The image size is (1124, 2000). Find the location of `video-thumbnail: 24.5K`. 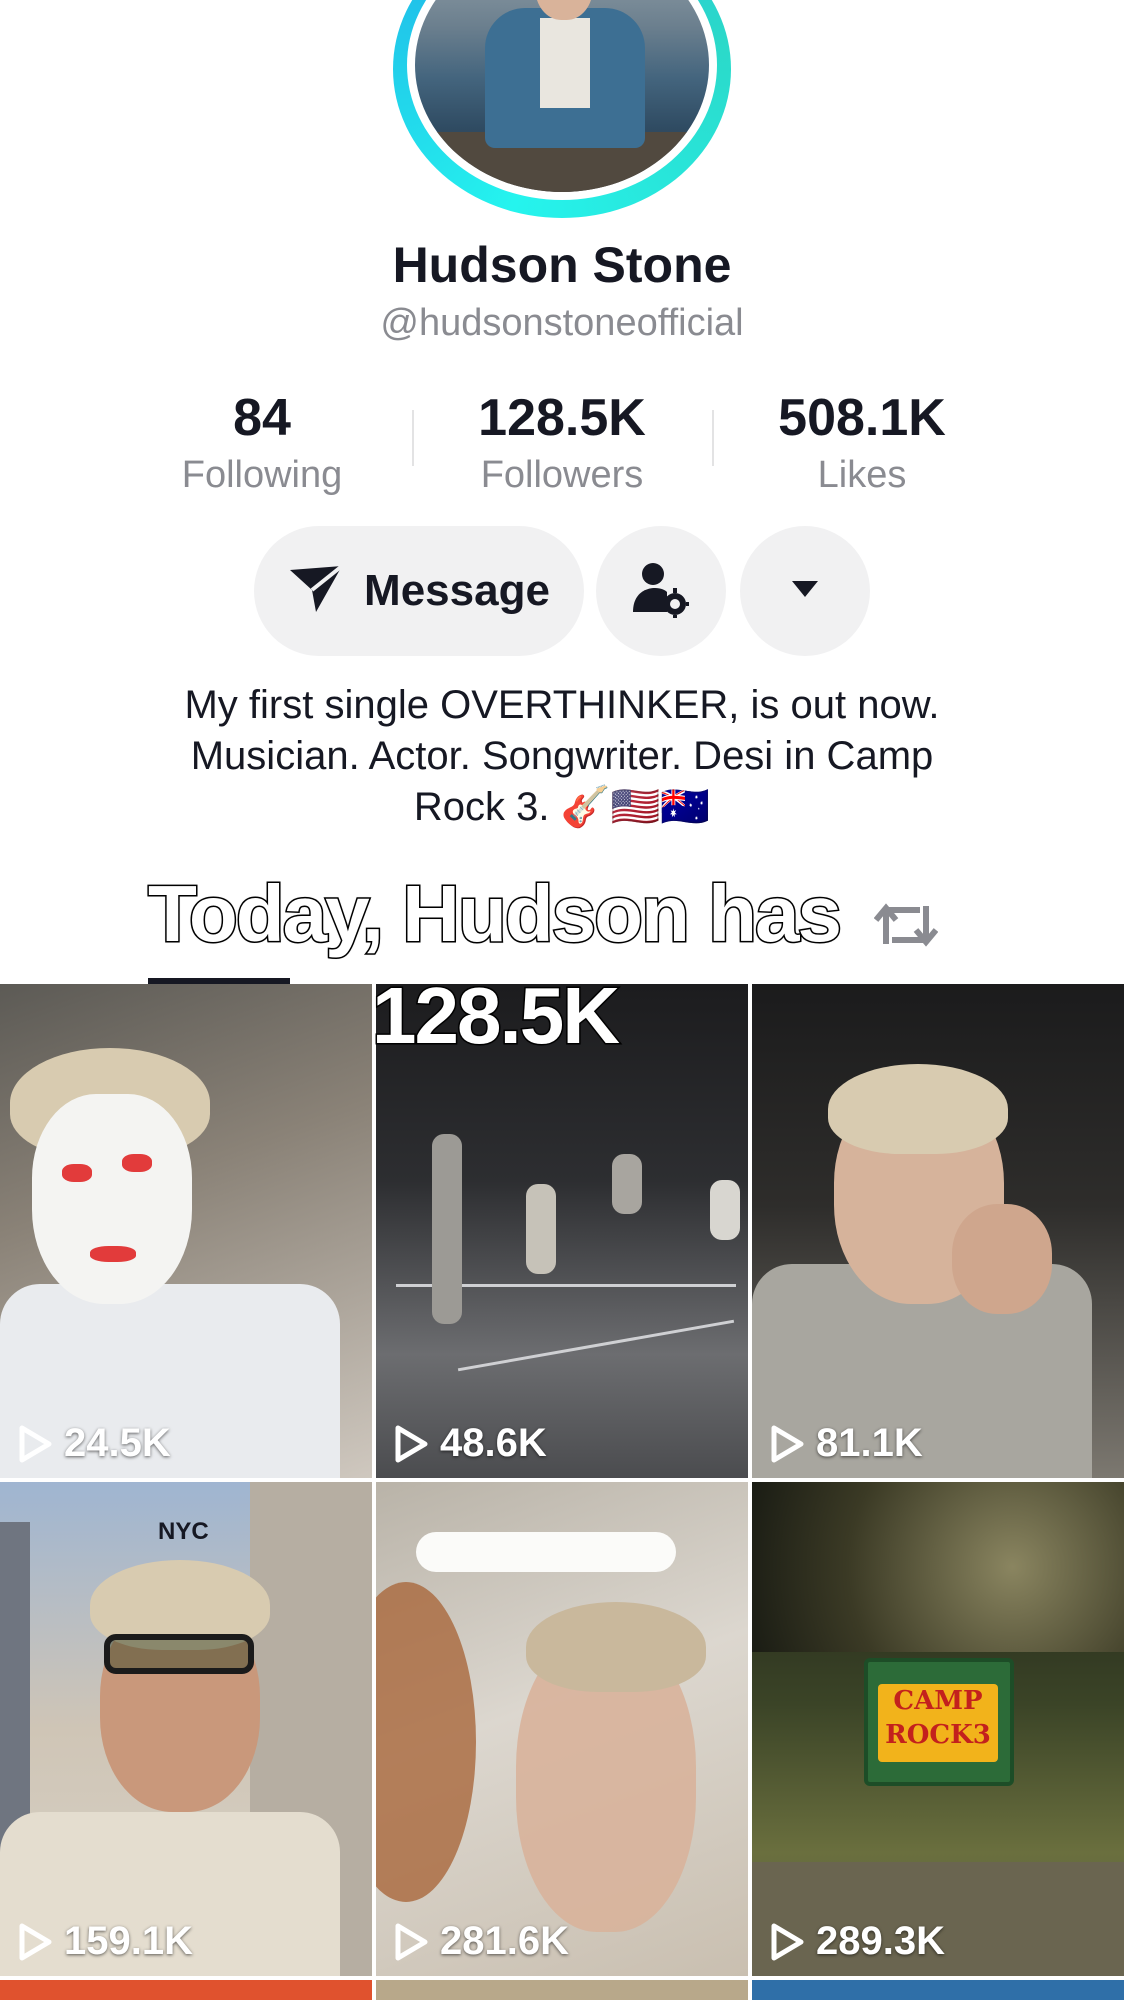

video-thumbnail: 24.5K is located at coordinates (186, 1231).